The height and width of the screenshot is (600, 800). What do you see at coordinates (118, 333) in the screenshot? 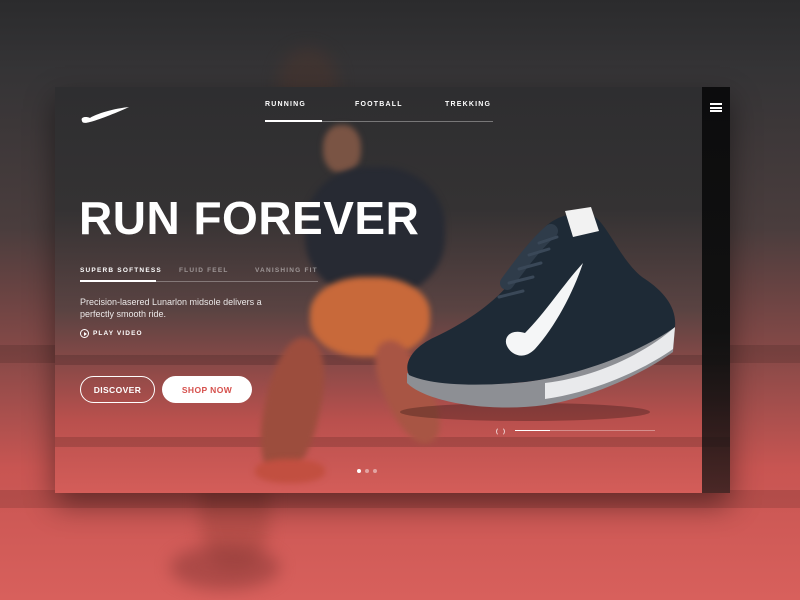
I see `play-video-label: PLAY VIDEO` at bounding box center [118, 333].